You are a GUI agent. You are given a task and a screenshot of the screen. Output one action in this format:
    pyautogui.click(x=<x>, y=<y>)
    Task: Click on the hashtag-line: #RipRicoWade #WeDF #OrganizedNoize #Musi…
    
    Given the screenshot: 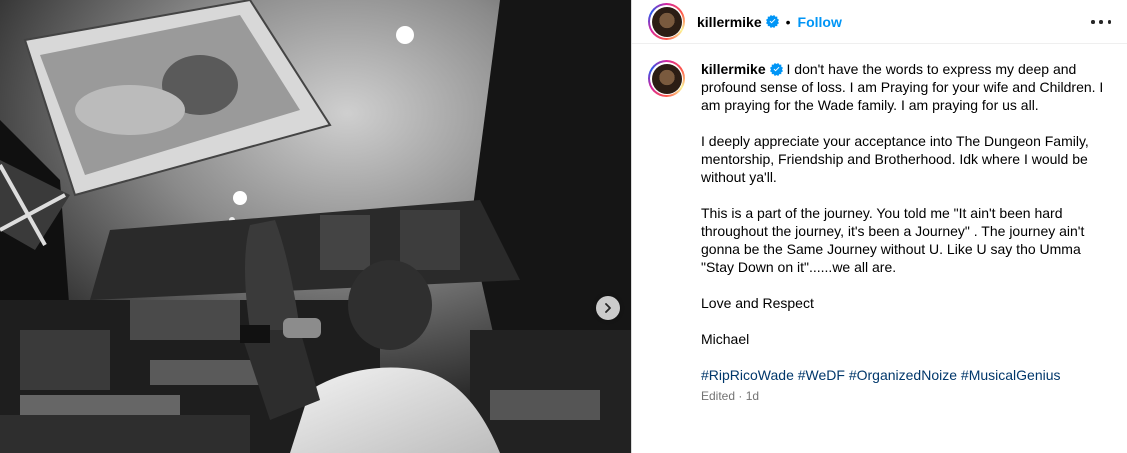 What is the action you would take?
    pyautogui.click(x=906, y=375)
    